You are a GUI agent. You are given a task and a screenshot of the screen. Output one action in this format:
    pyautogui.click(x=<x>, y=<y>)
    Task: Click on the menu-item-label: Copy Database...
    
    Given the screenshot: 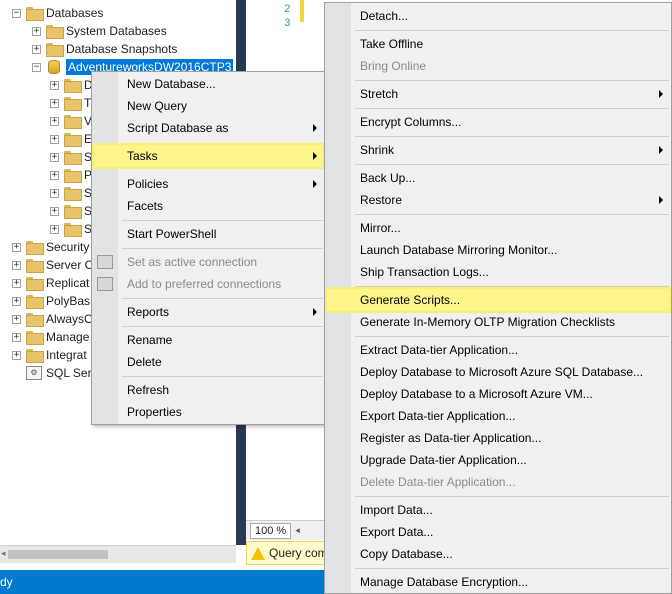 What is the action you would take?
    pyautogui.click(x=406, y=554)
    